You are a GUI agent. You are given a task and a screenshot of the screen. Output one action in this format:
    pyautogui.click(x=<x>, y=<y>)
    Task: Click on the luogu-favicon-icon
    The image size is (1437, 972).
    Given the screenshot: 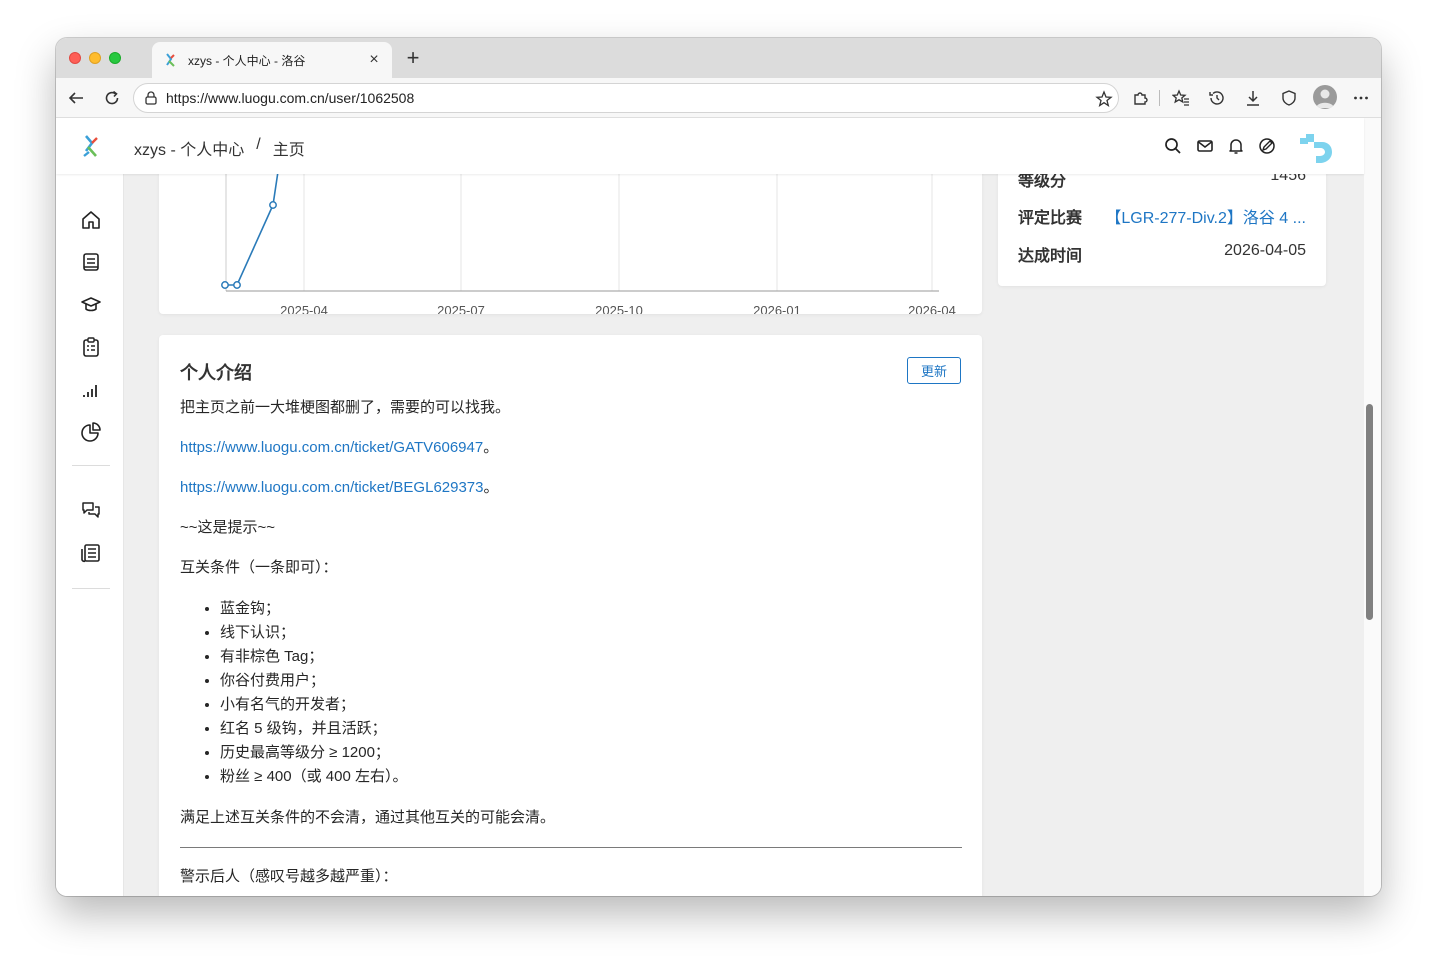 What is the action you would take?
    pyautogui.click(x=170, y=60)
    